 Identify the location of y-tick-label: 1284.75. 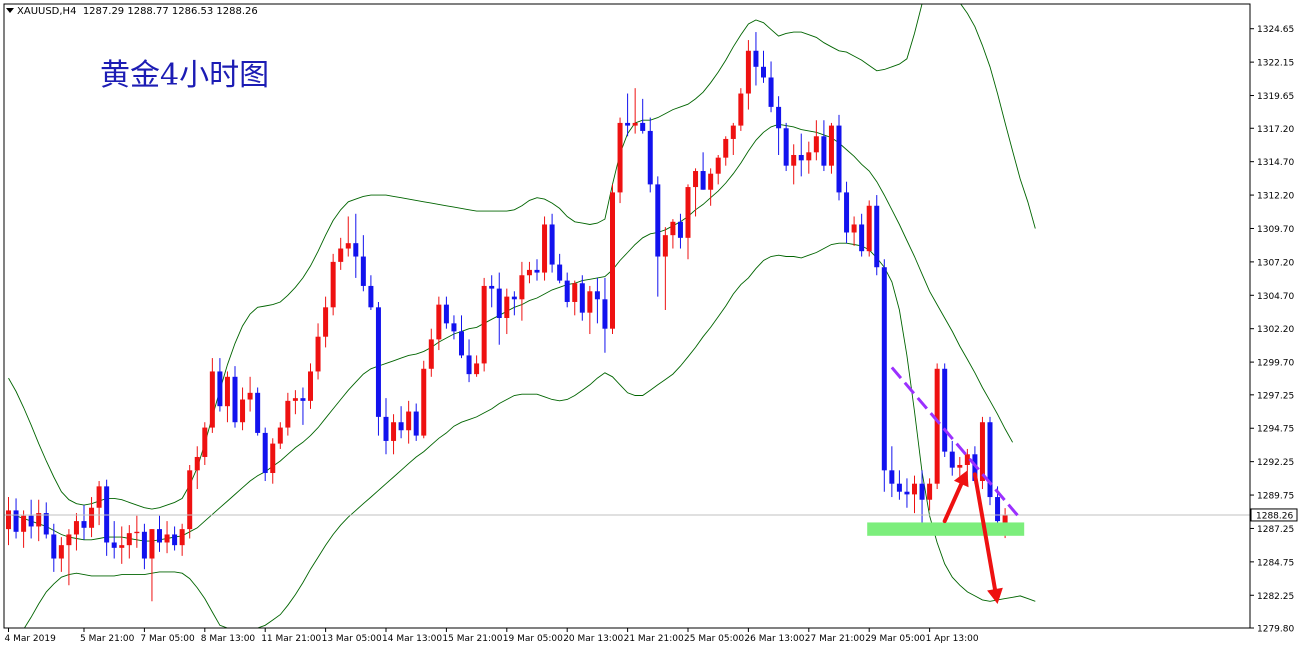
(1275, 563).